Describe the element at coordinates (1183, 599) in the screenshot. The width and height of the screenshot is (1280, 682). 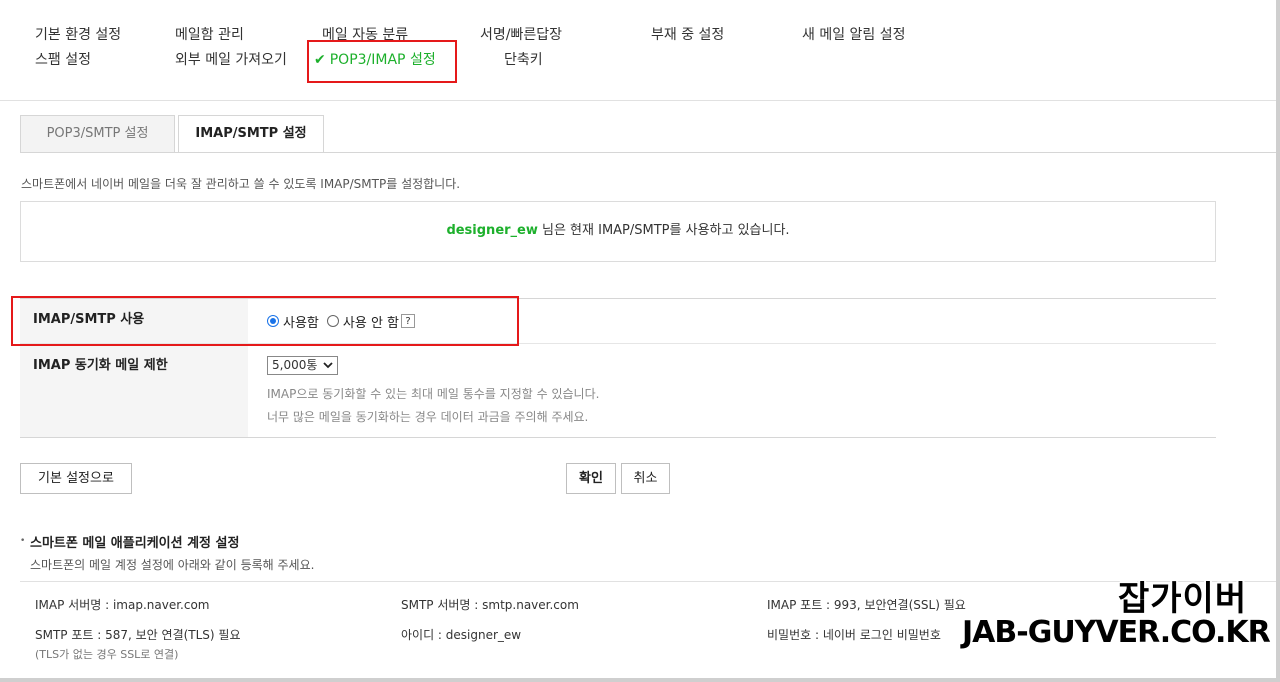
I see `watermark-brand: 잡가이버` at that location.